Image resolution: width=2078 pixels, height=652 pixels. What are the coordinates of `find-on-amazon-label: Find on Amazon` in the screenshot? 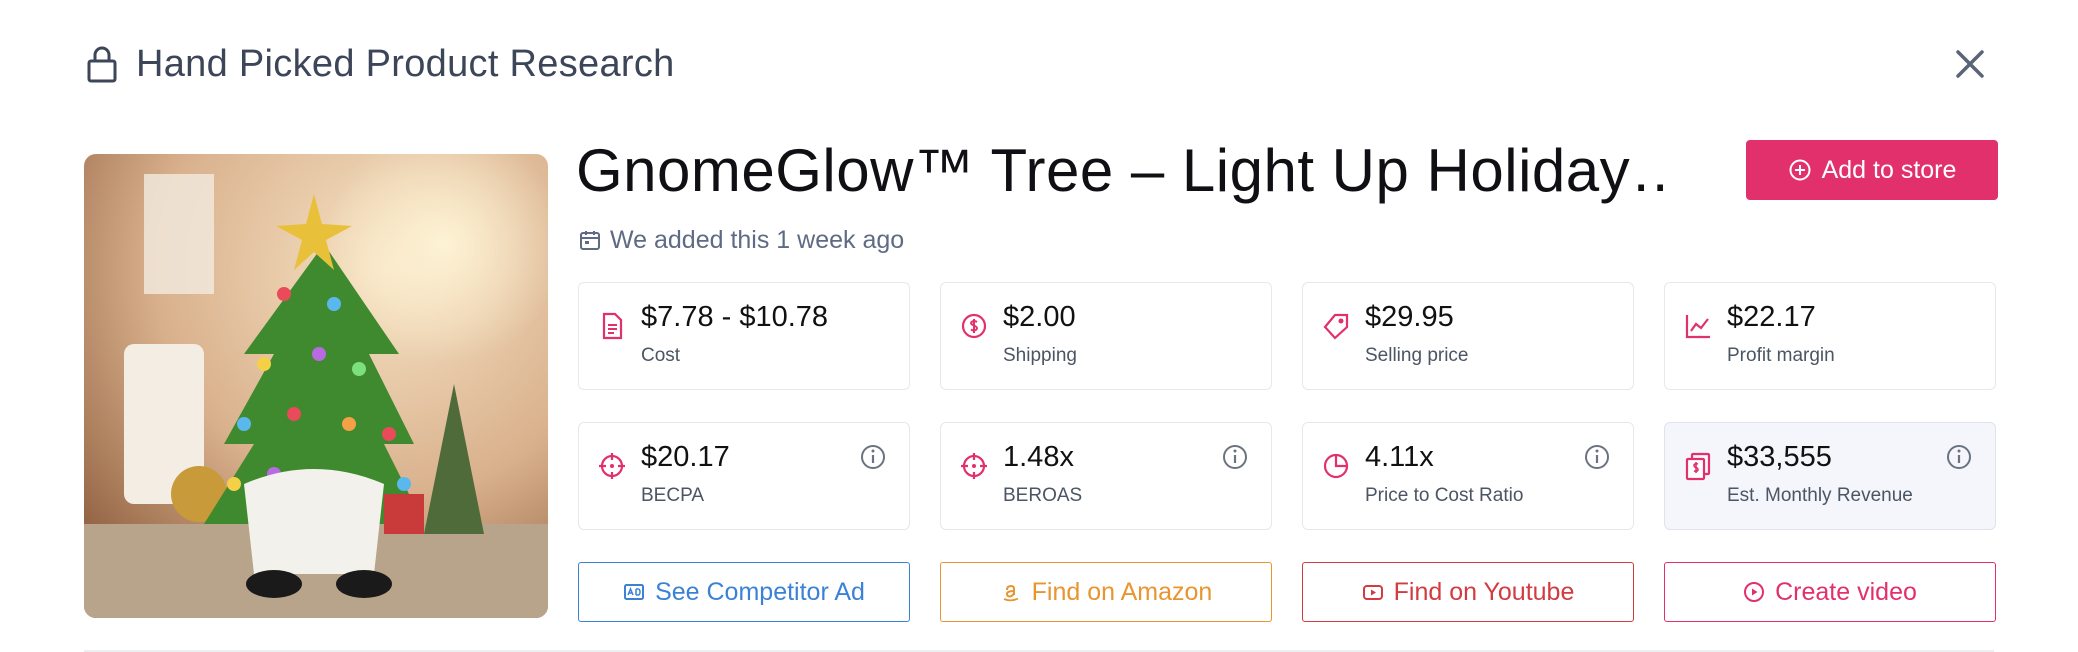 It's located at (1122, 591).